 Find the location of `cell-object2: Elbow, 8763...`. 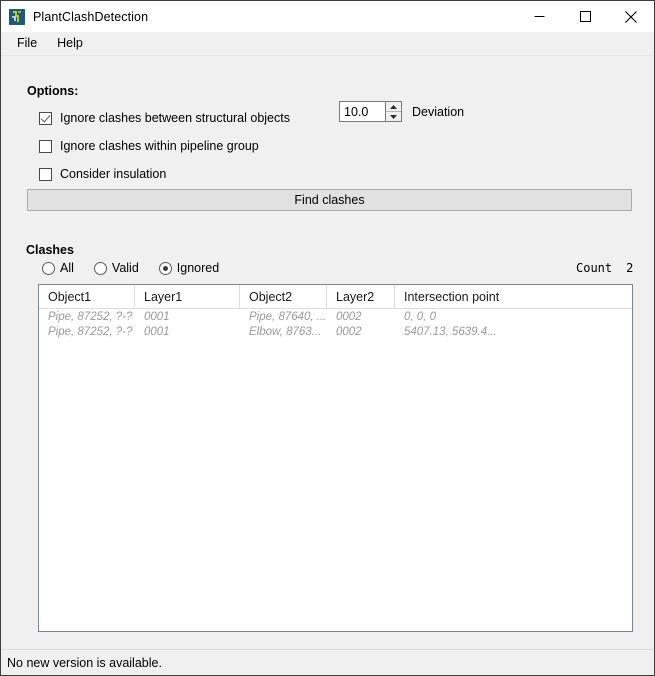

cell-object2: Elbow, 8763... is located at coordinates (285, 331).